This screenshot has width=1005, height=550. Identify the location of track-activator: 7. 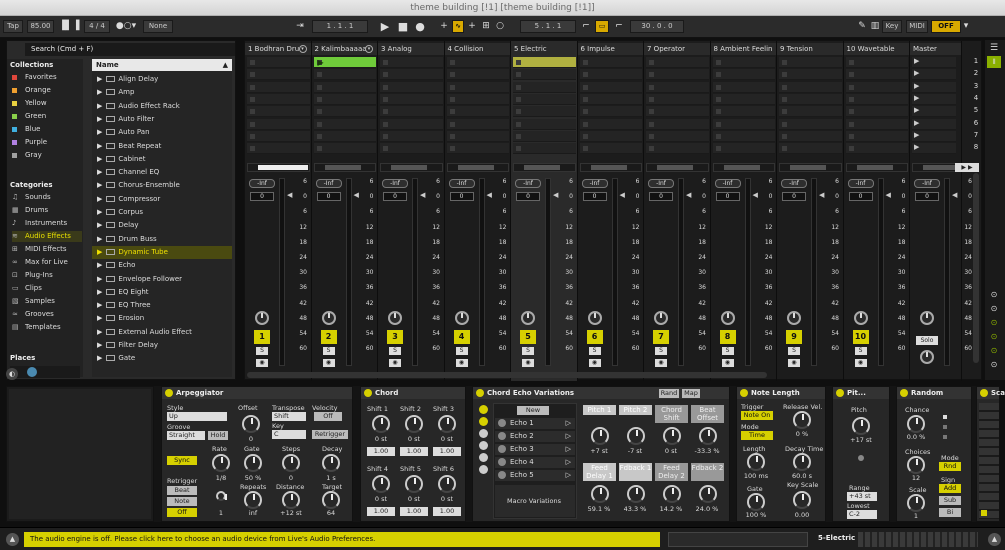
(661, 337).